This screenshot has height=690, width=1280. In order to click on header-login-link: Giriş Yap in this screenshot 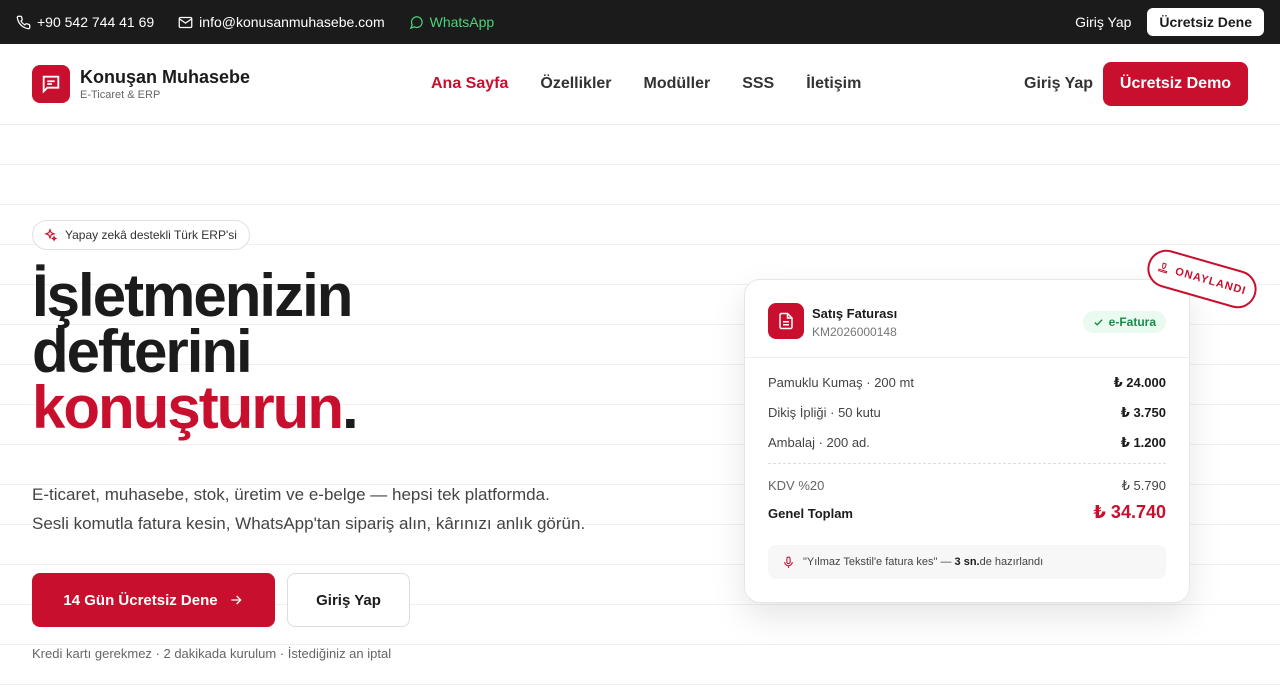, I will do `click(1058, 84)`.